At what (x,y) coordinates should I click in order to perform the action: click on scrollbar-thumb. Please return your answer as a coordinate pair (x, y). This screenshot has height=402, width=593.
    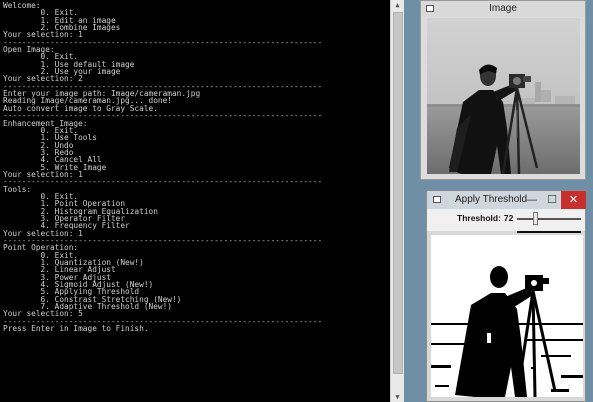
    Looking at the image, I should click on (398, 193).